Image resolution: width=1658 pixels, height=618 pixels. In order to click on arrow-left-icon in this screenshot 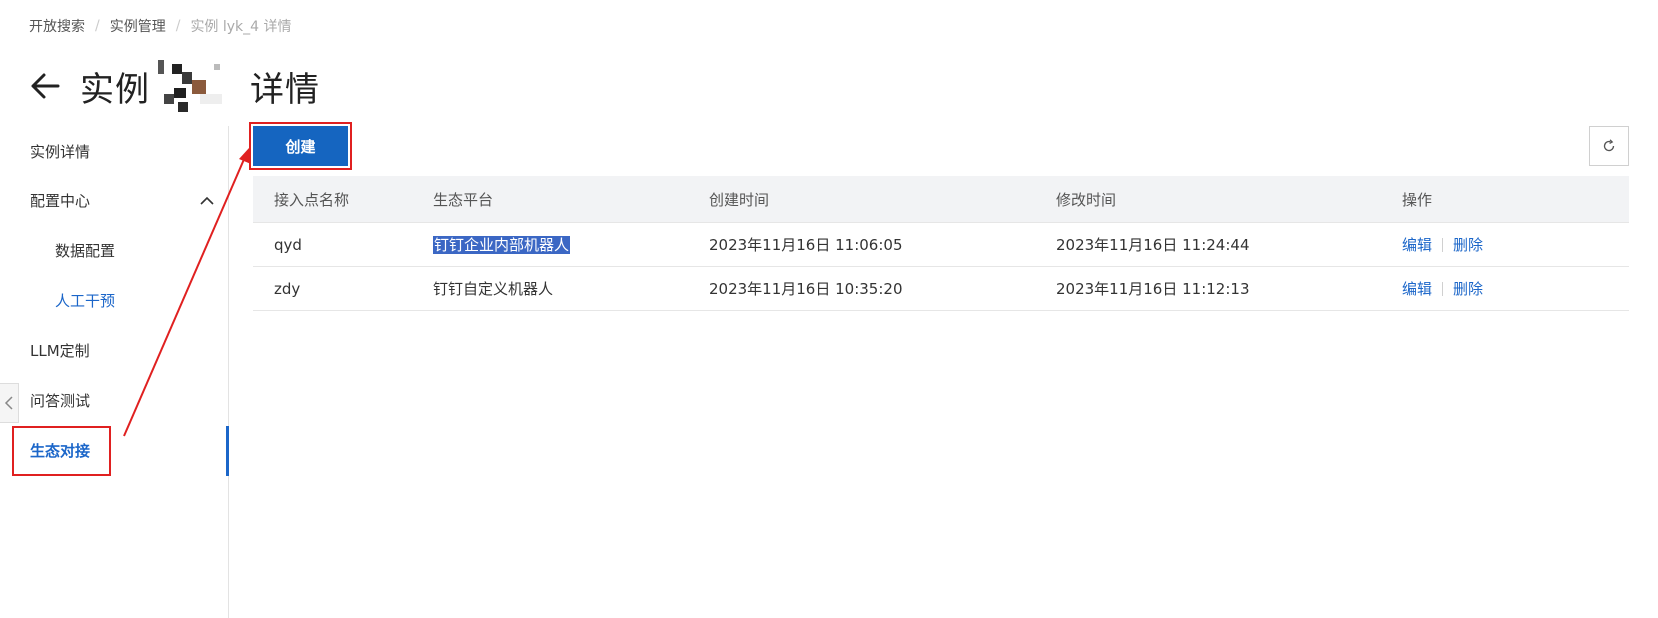, I will do `click(45, 86)`.